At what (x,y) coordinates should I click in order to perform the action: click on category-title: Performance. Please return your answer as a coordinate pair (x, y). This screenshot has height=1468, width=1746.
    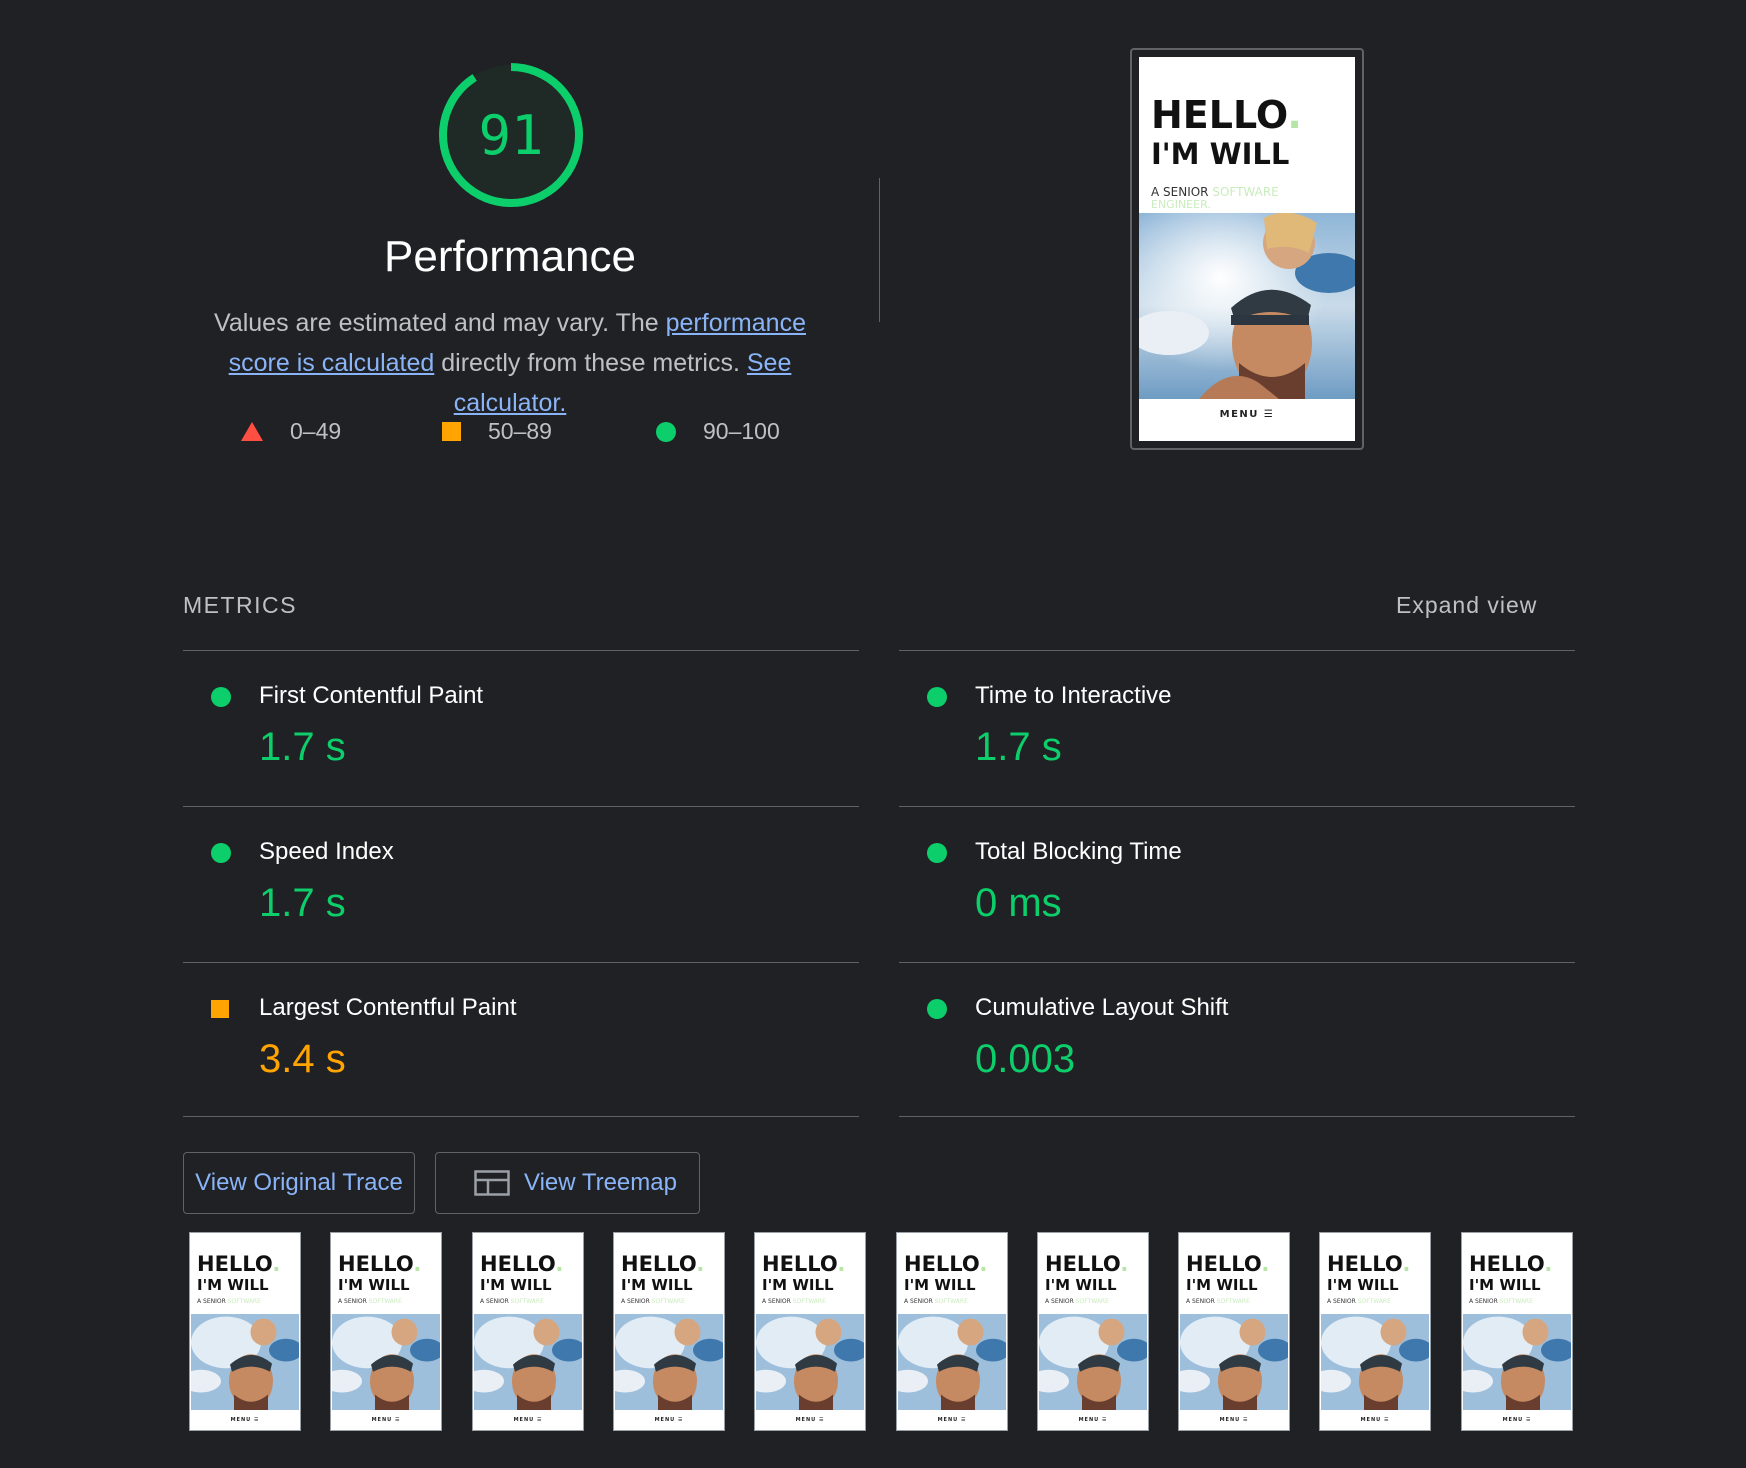
    Looking at the image, I should click on (510, 256).